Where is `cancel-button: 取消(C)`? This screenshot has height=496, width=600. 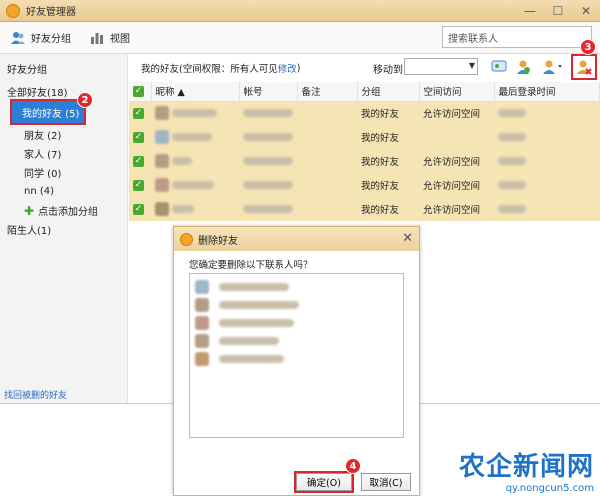
cancel-button: 取消(C) is located at coordinates (386, 482).